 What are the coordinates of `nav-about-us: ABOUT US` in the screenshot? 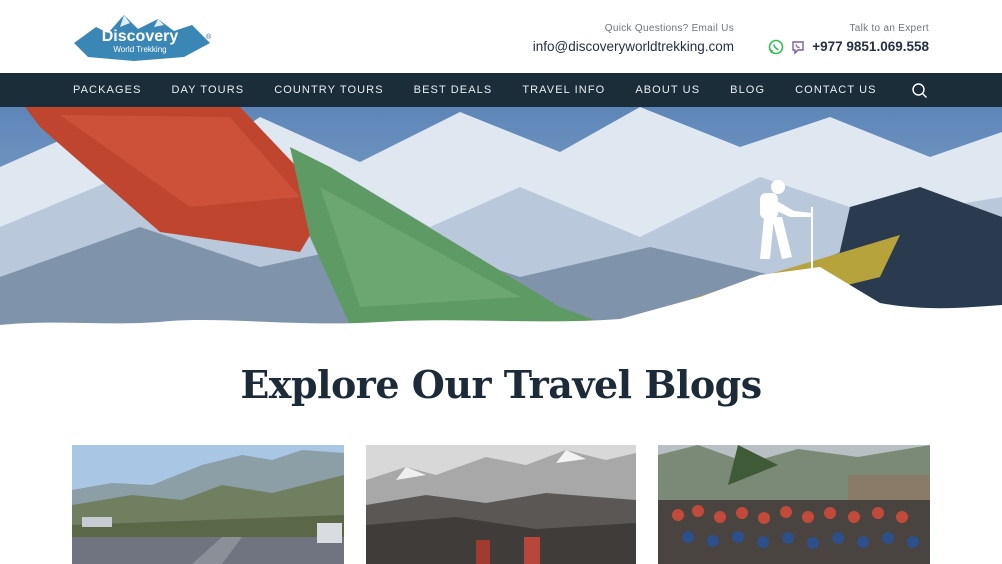 It's located at (667, 90).